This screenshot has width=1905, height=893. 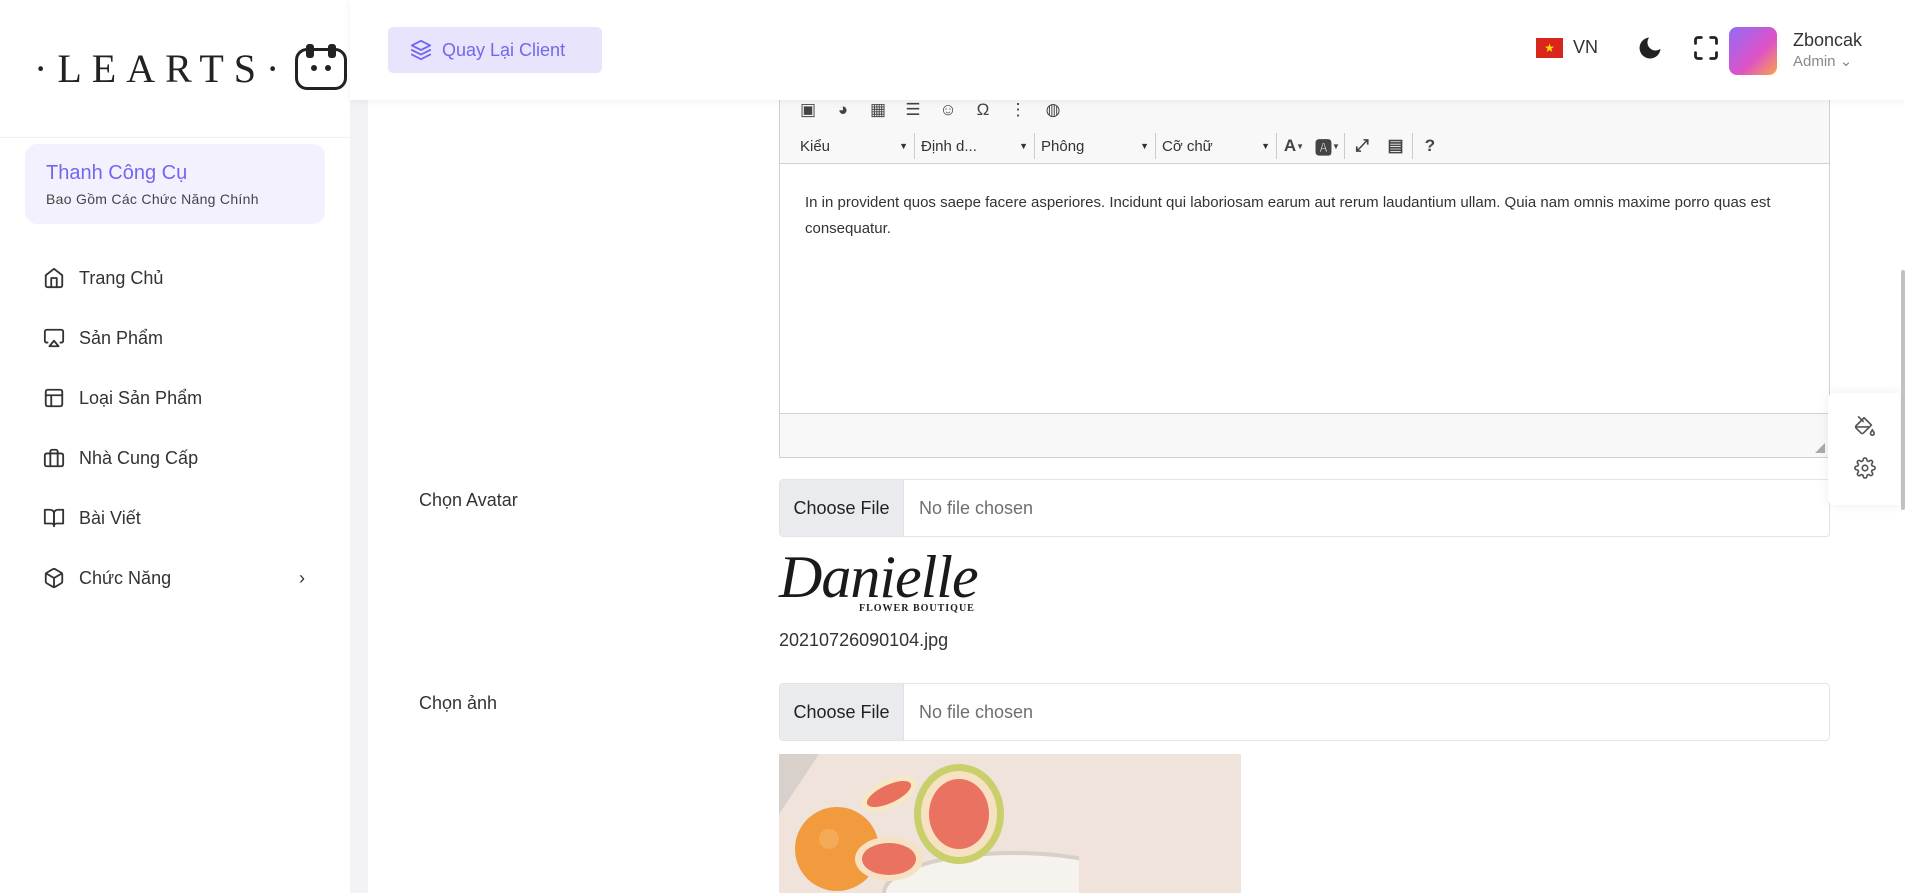 I want to click on sidebar-item-label: Chức Năng, so click(x=125, y=577).